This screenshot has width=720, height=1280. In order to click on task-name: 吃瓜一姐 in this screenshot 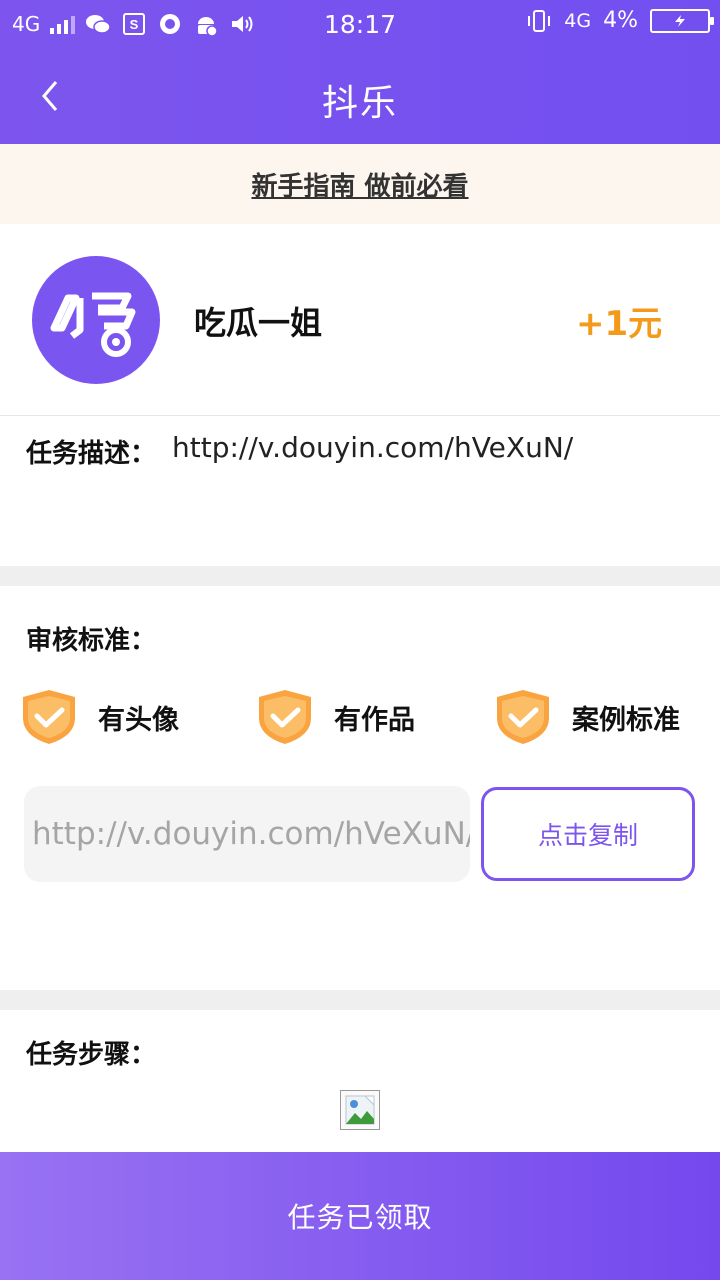, I will do `click(258, 323)`.